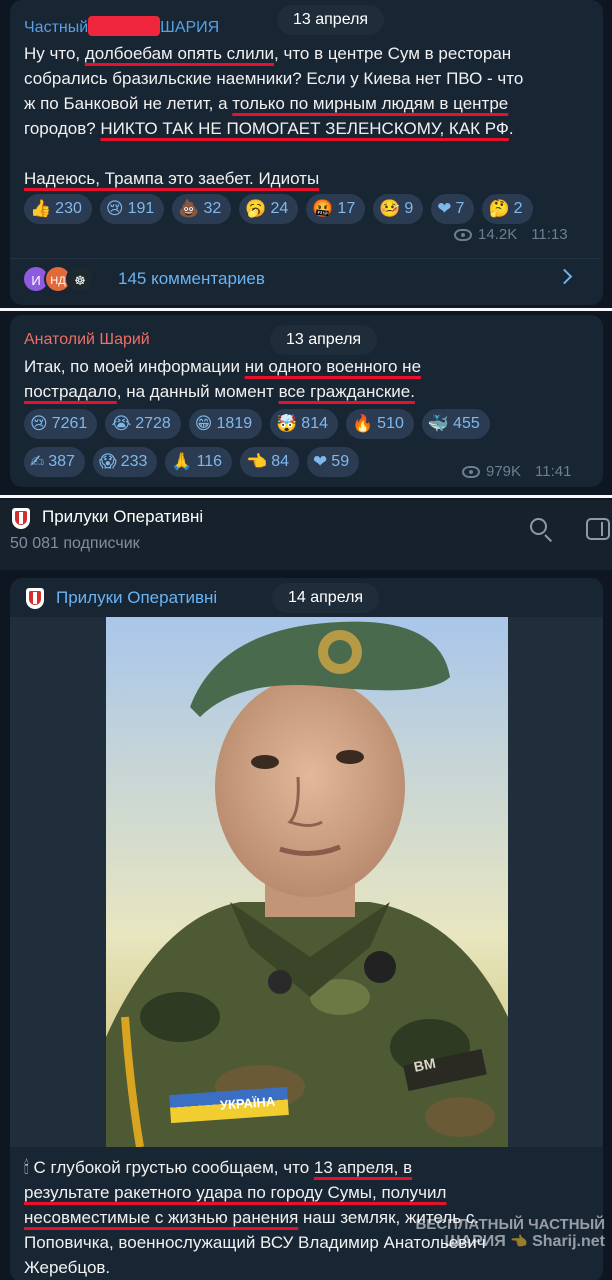 Image resolution: width=612 pixels, height=1280 pixels. What do you see at coordinates (169, 1167) in the screenshot?
I see `text-span: 🕯 С глубокой грустью сообщаем, что` at bounding box center [169, 1167].